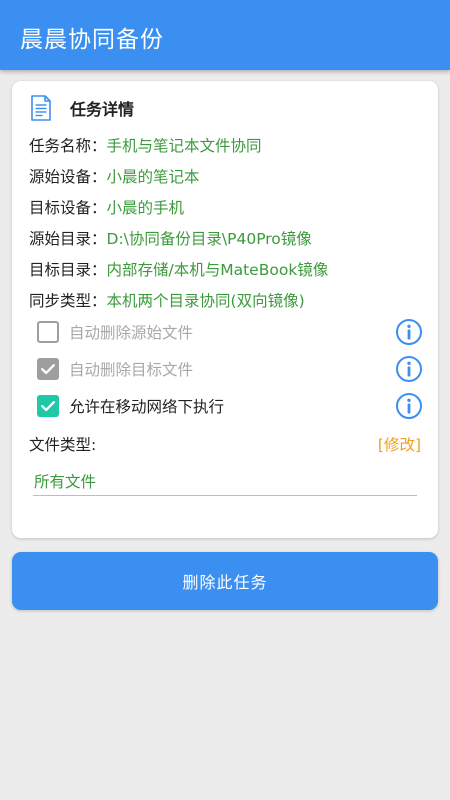 The width and height of the screenshot is (450, 800). I want to click on auto-delete-target-checkbox, so click(48, 369).